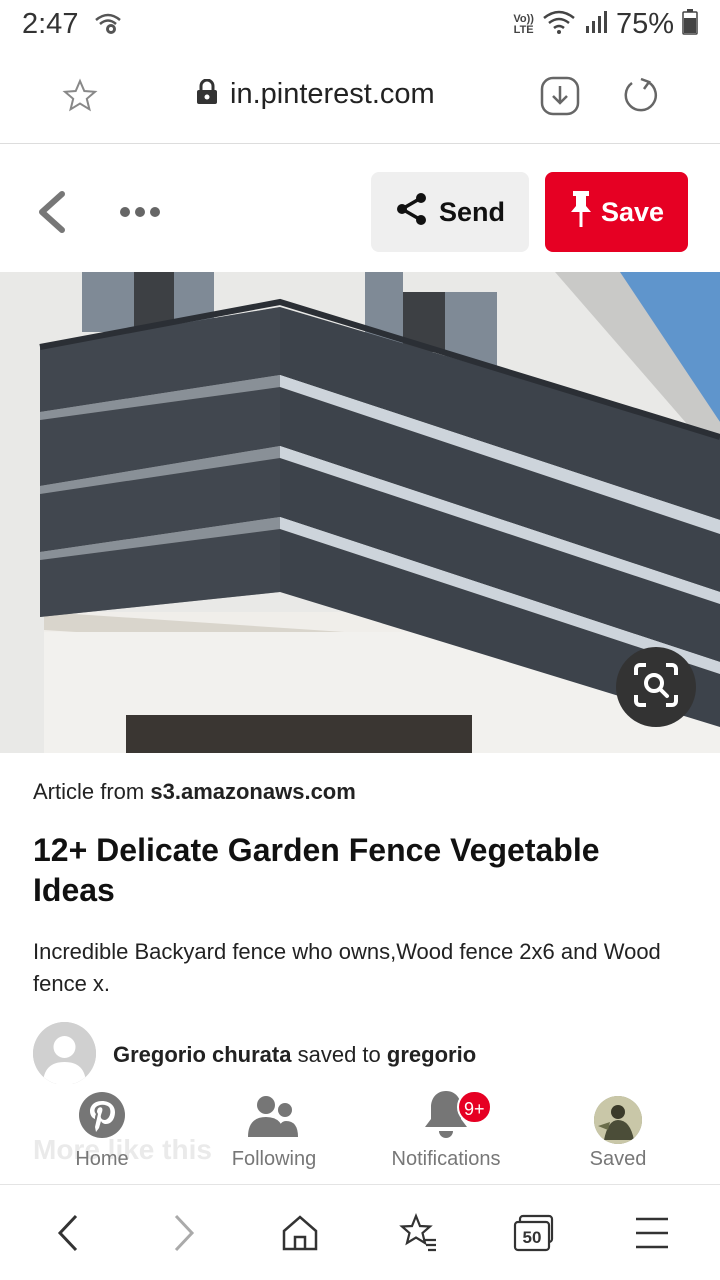 The height and width of the screenshot is (1280, 720). What do you see at coordinates (274, 1119) in the screenshot?
I see `people-icon` at bounding box center [274, 1119].